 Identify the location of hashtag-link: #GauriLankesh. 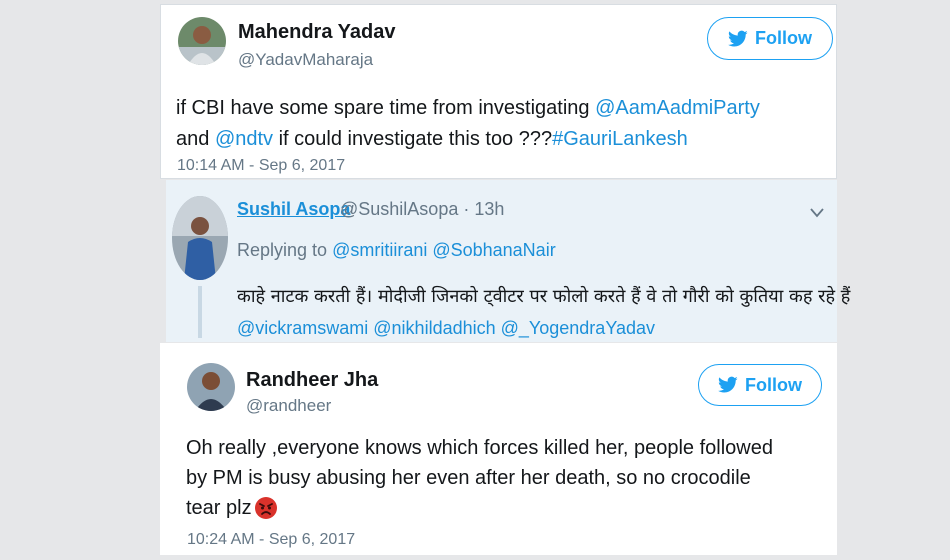
(620, 139).